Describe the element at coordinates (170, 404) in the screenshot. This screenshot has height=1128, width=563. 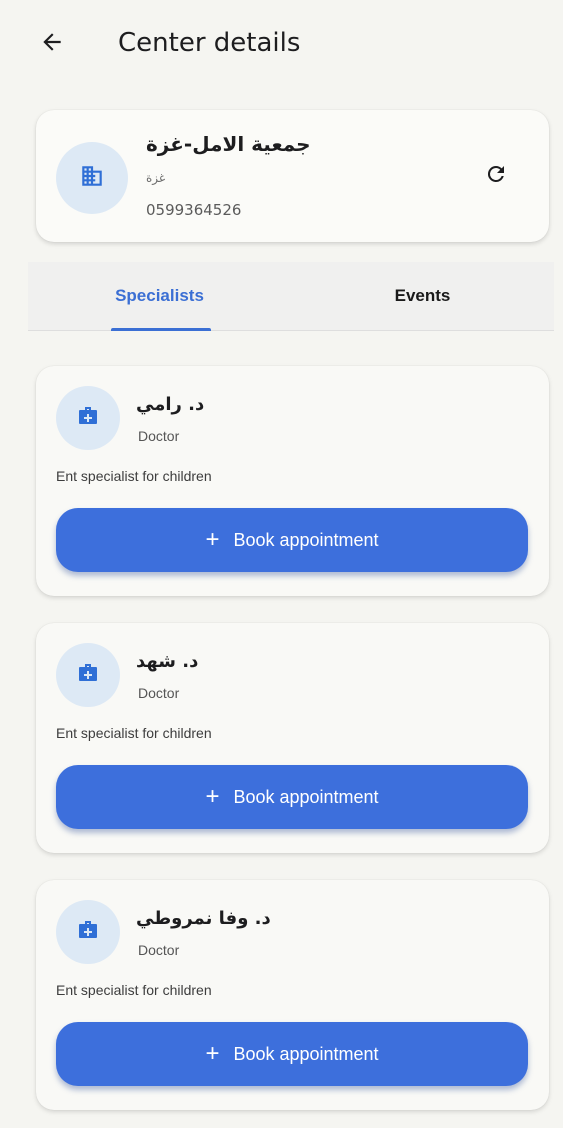
I see `specialist-name: د. رامي` at that location.